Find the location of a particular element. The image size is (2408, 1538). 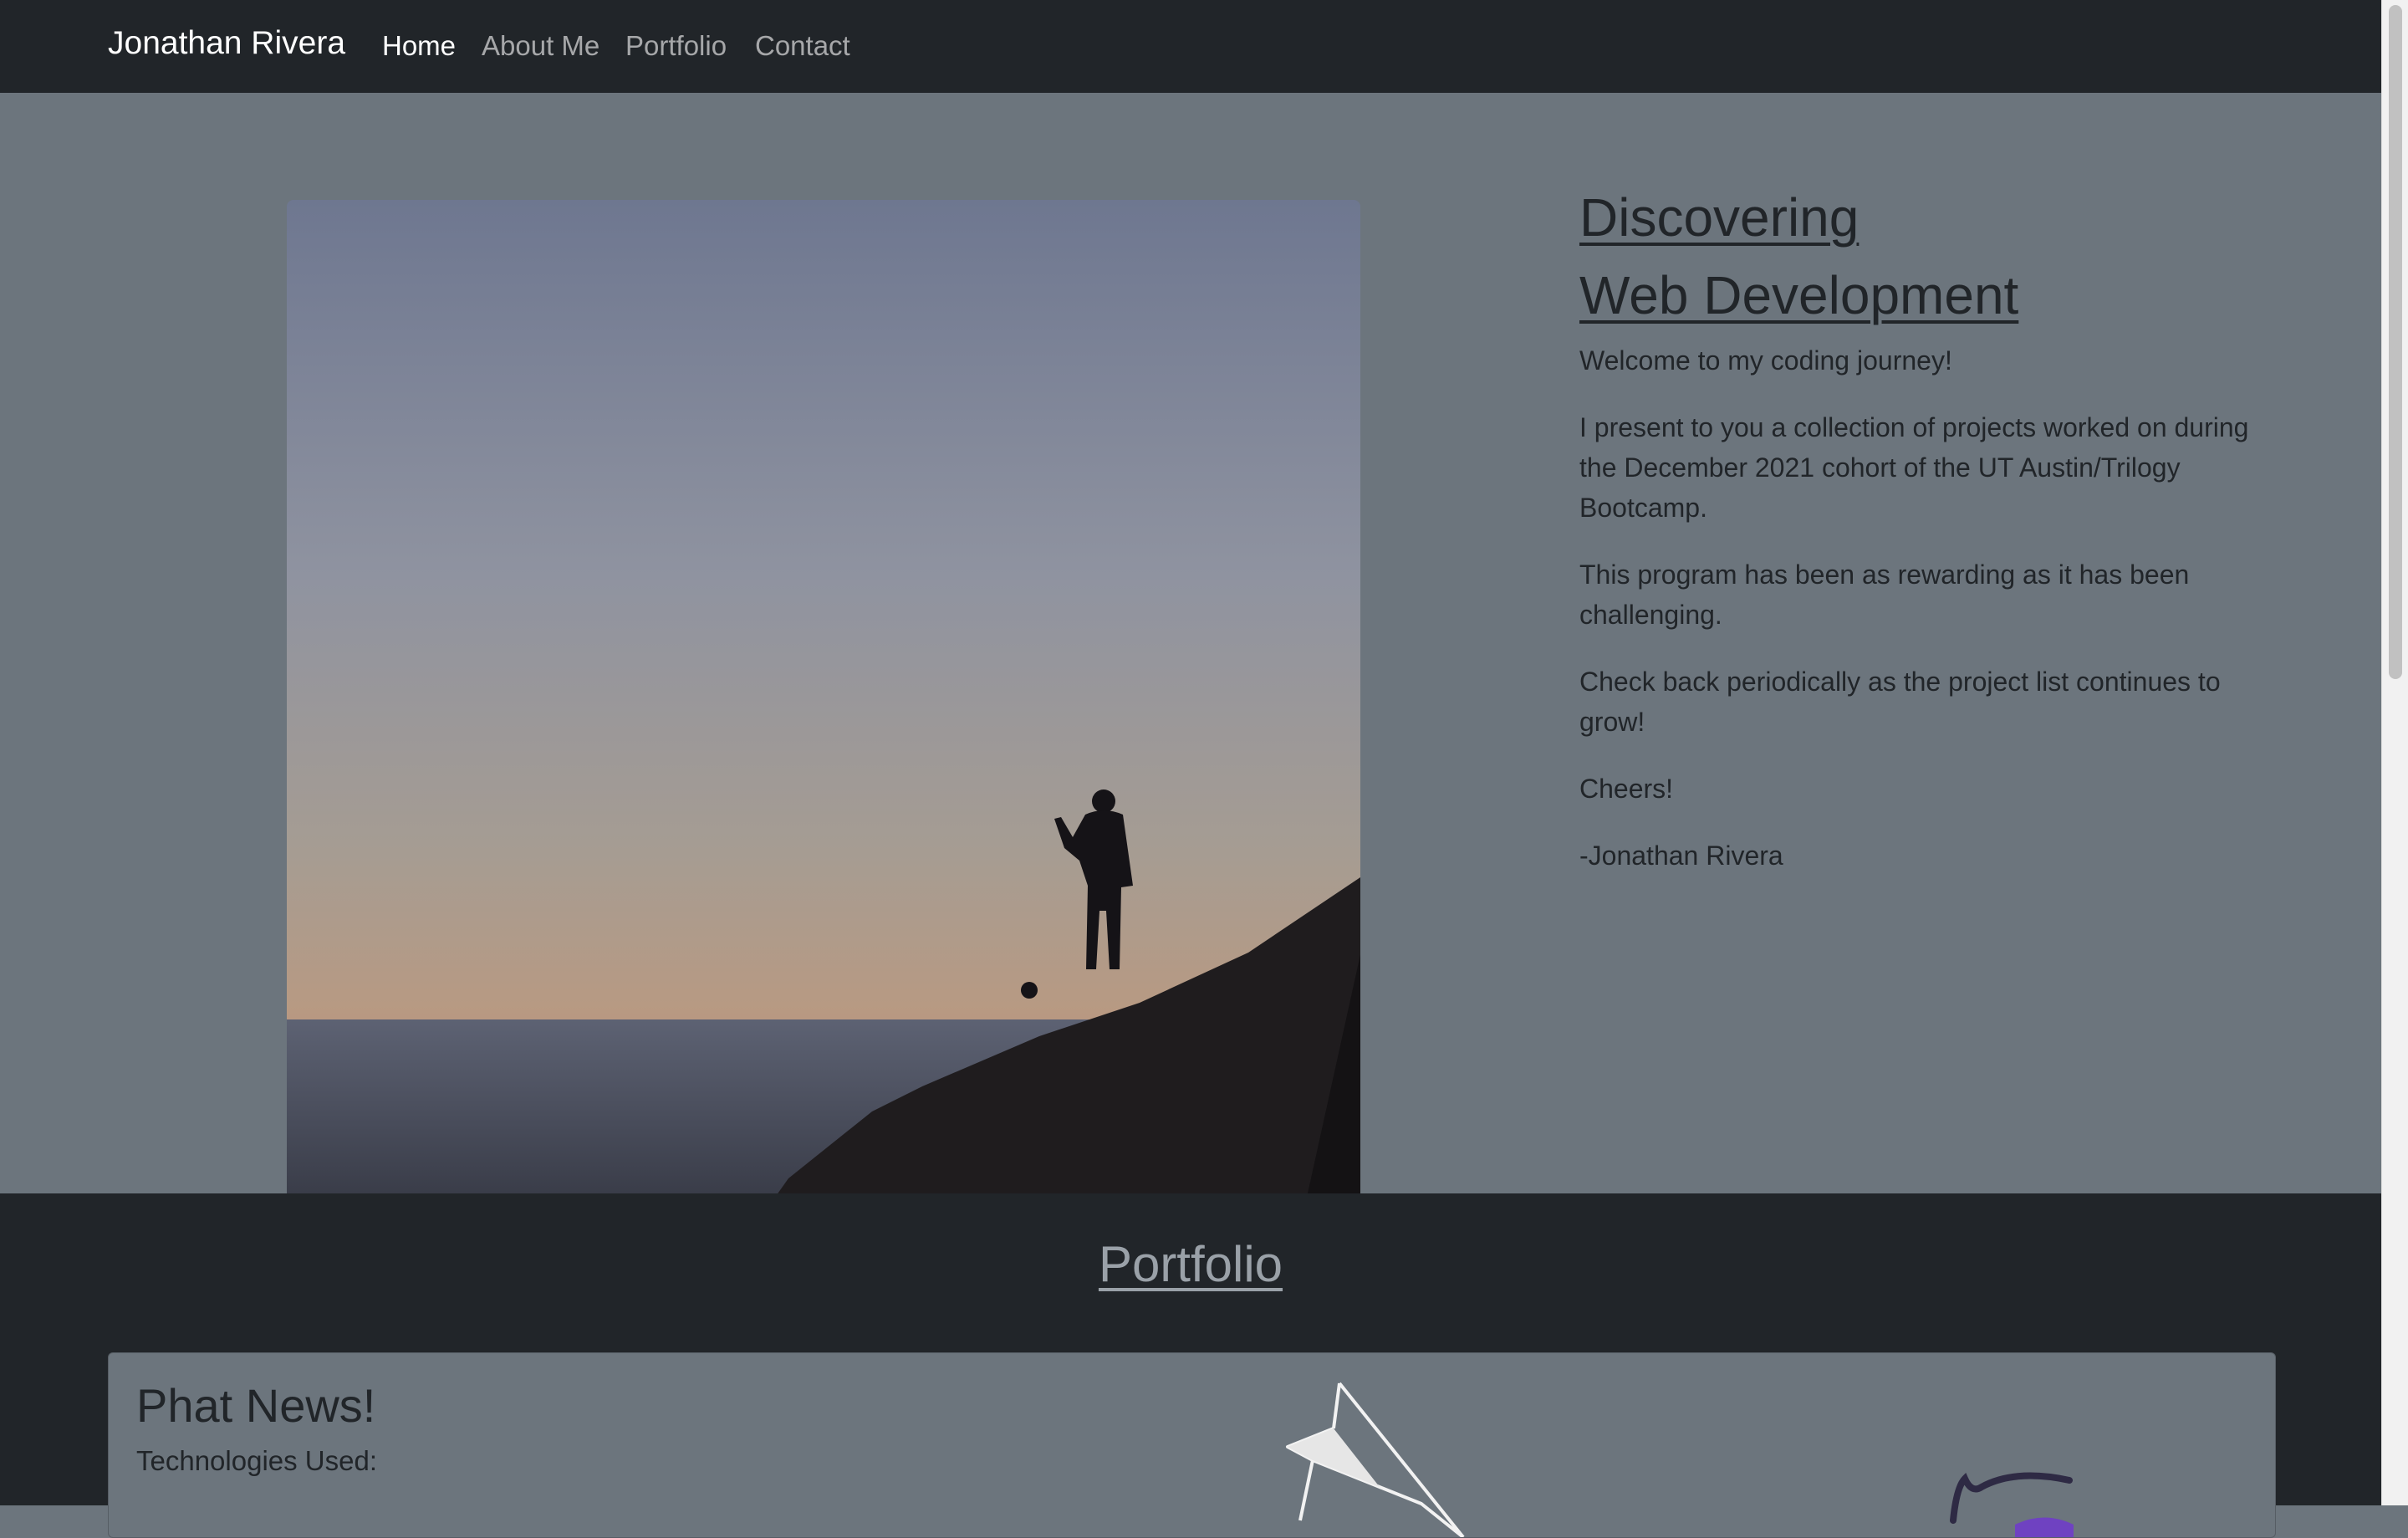

nav-link-contact: Contact is located at coordinates (803, 46).